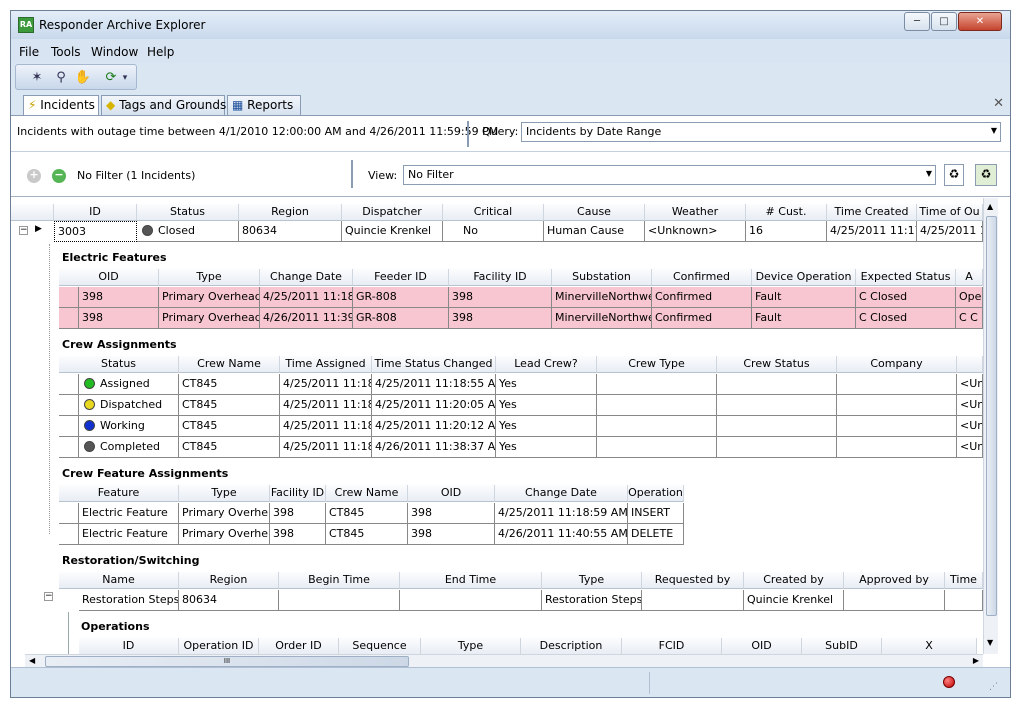 This screenshot has width=1021, height=707. I want to click on crew-status: Dispatched, so click(129, 405).